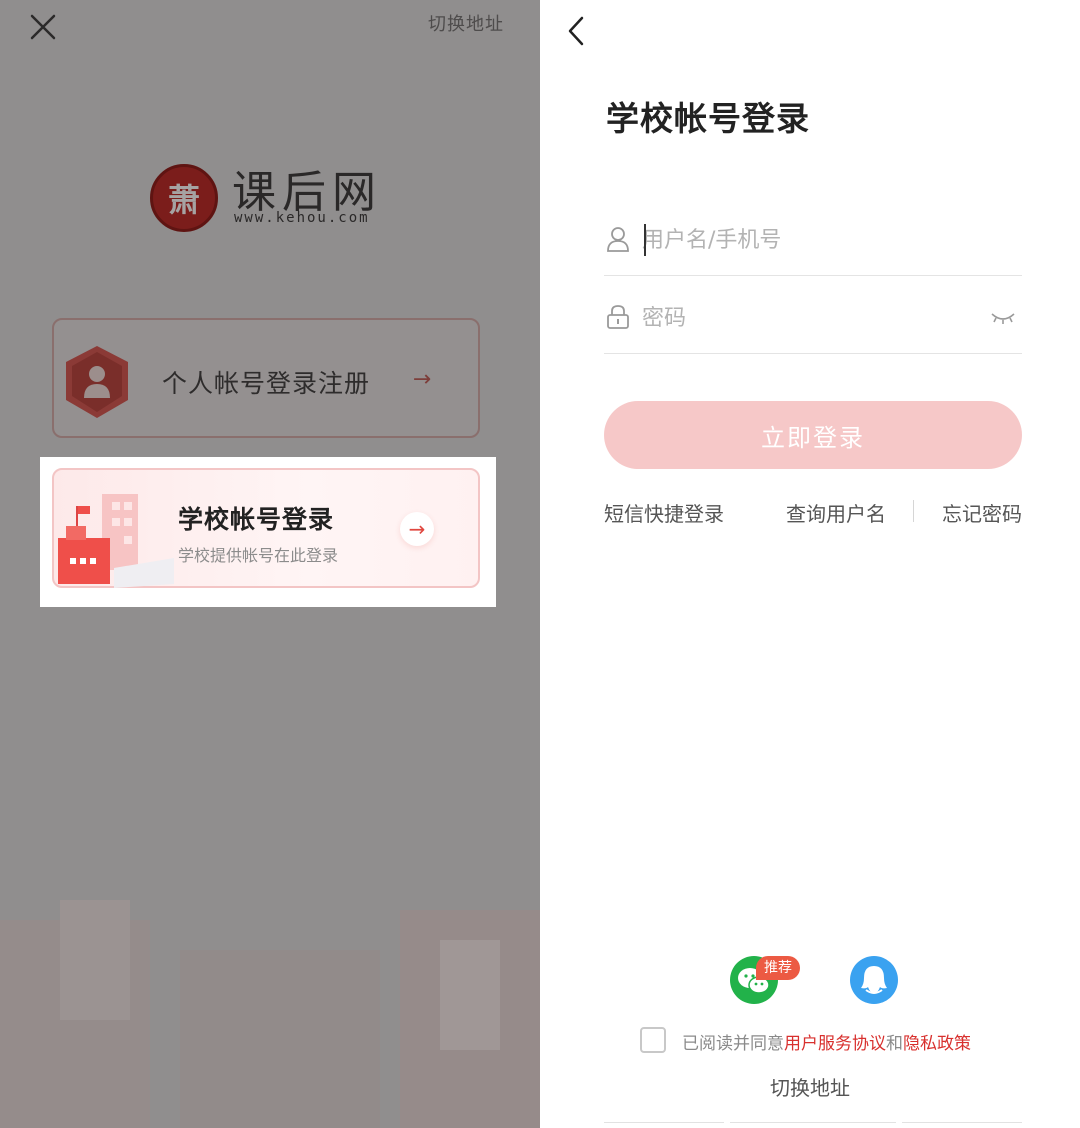 This screenshot has height=1128, width=1080. Describe the element at coordinates (813, 1124) in the screenshot. I see `bottom-divider` at that location.